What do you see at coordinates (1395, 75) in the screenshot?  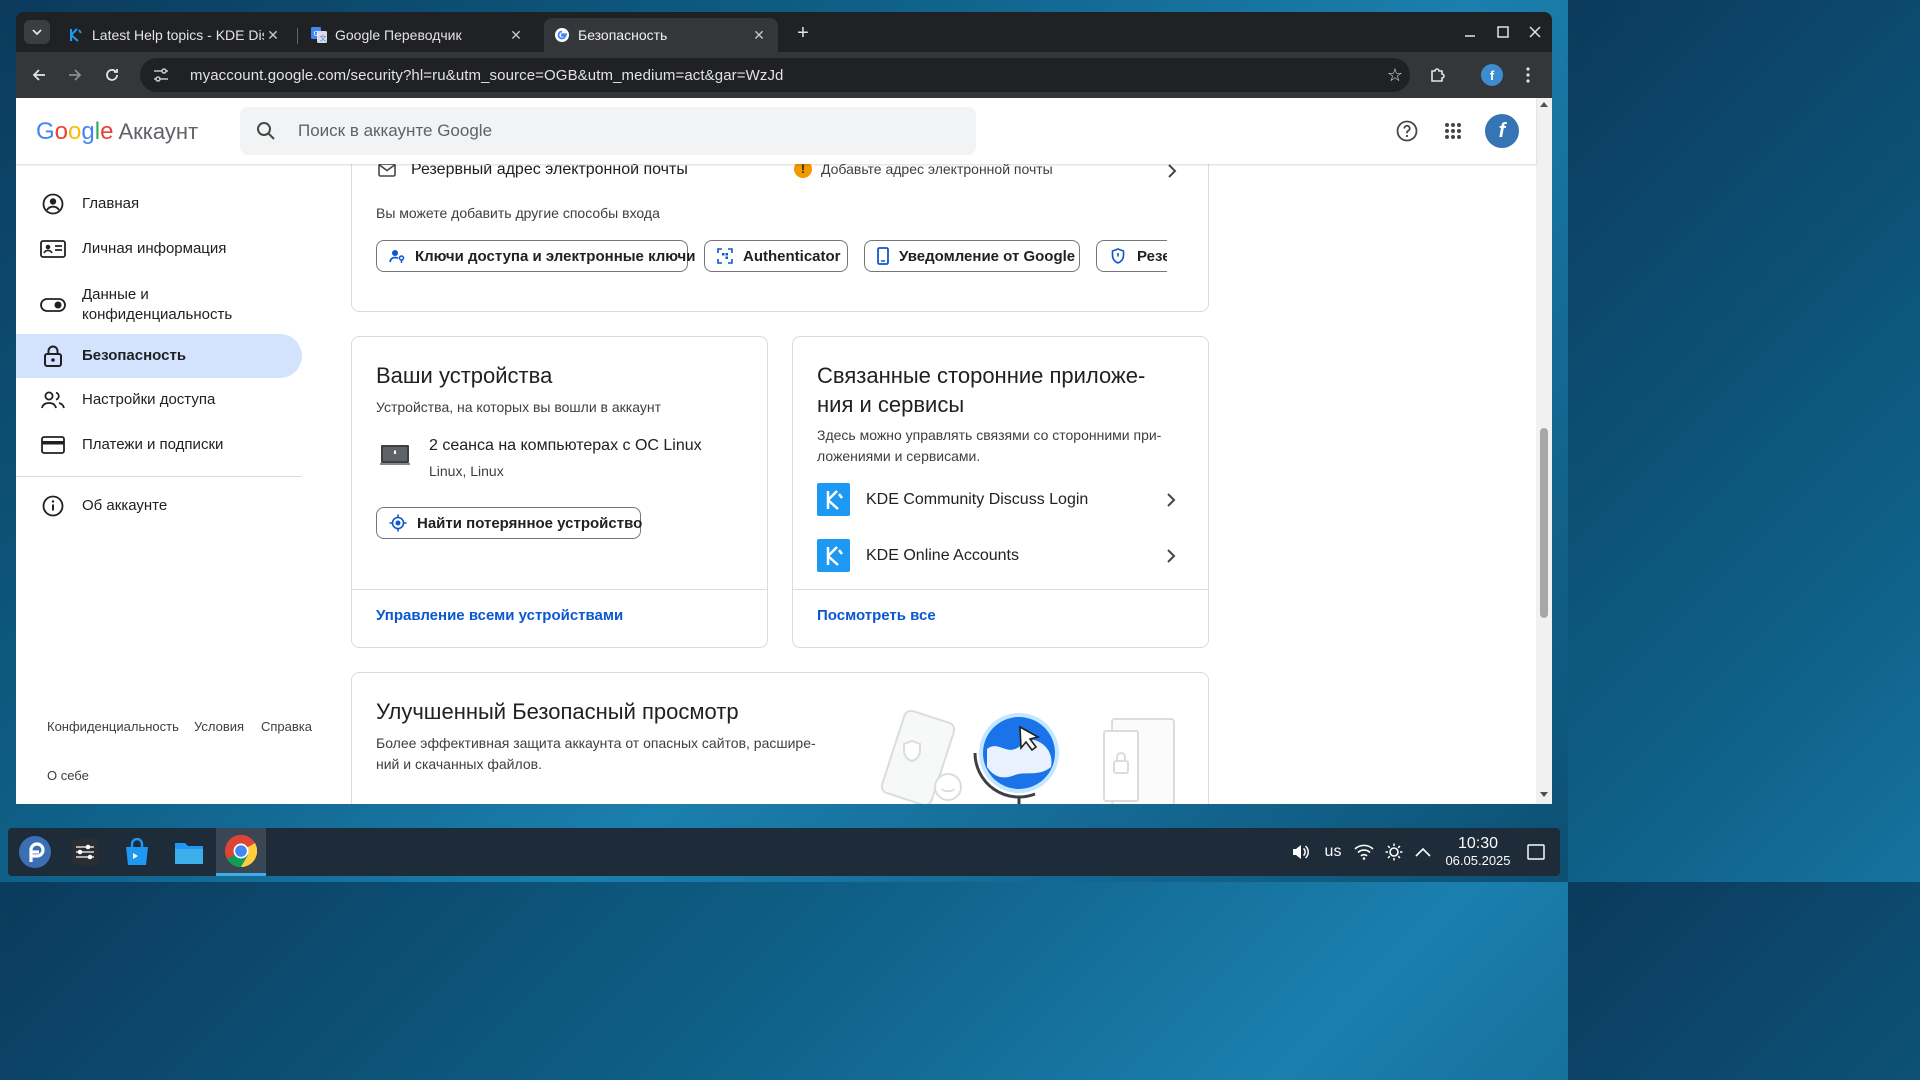 I see `bookmark-star-icon: ☆` at bounding box center [1395, 75].